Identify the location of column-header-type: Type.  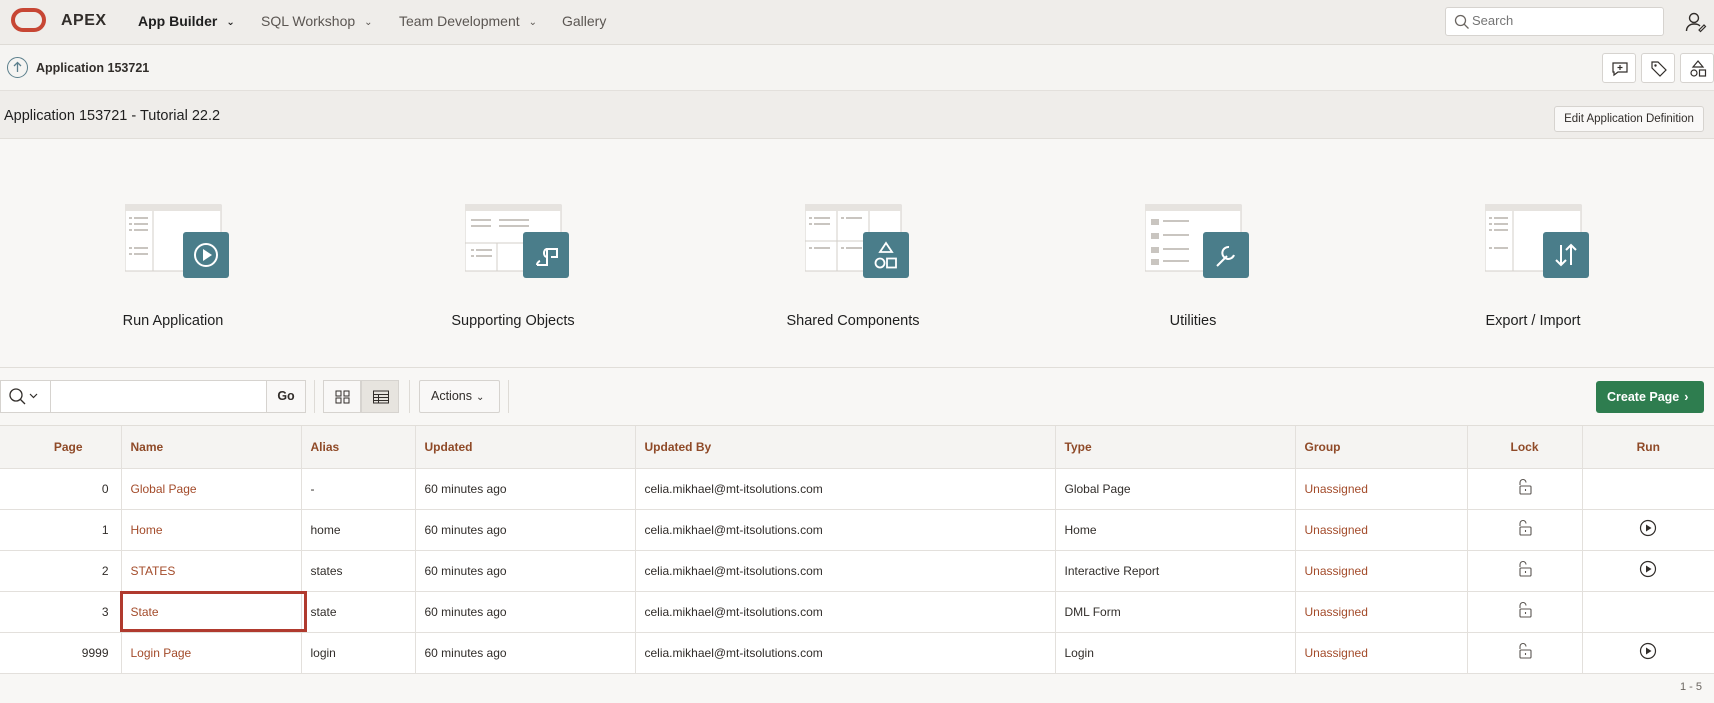
(1175, 447).